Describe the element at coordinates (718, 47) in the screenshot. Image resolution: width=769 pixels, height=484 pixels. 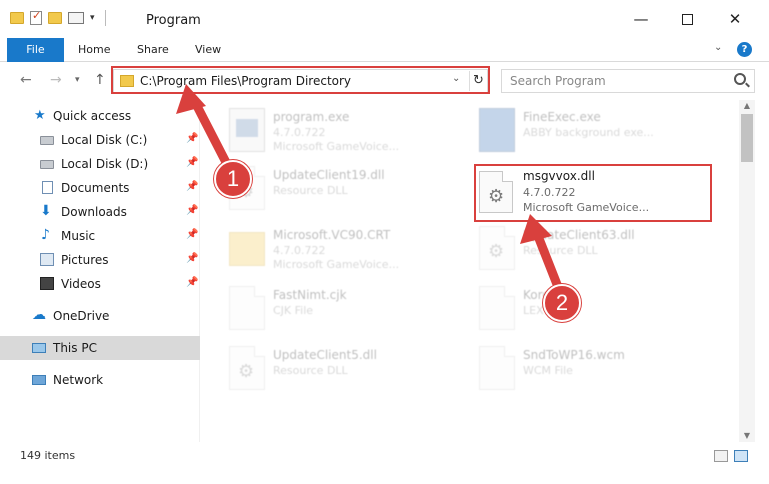
I see `expand-ribbon-icon: ⌄` at that location.